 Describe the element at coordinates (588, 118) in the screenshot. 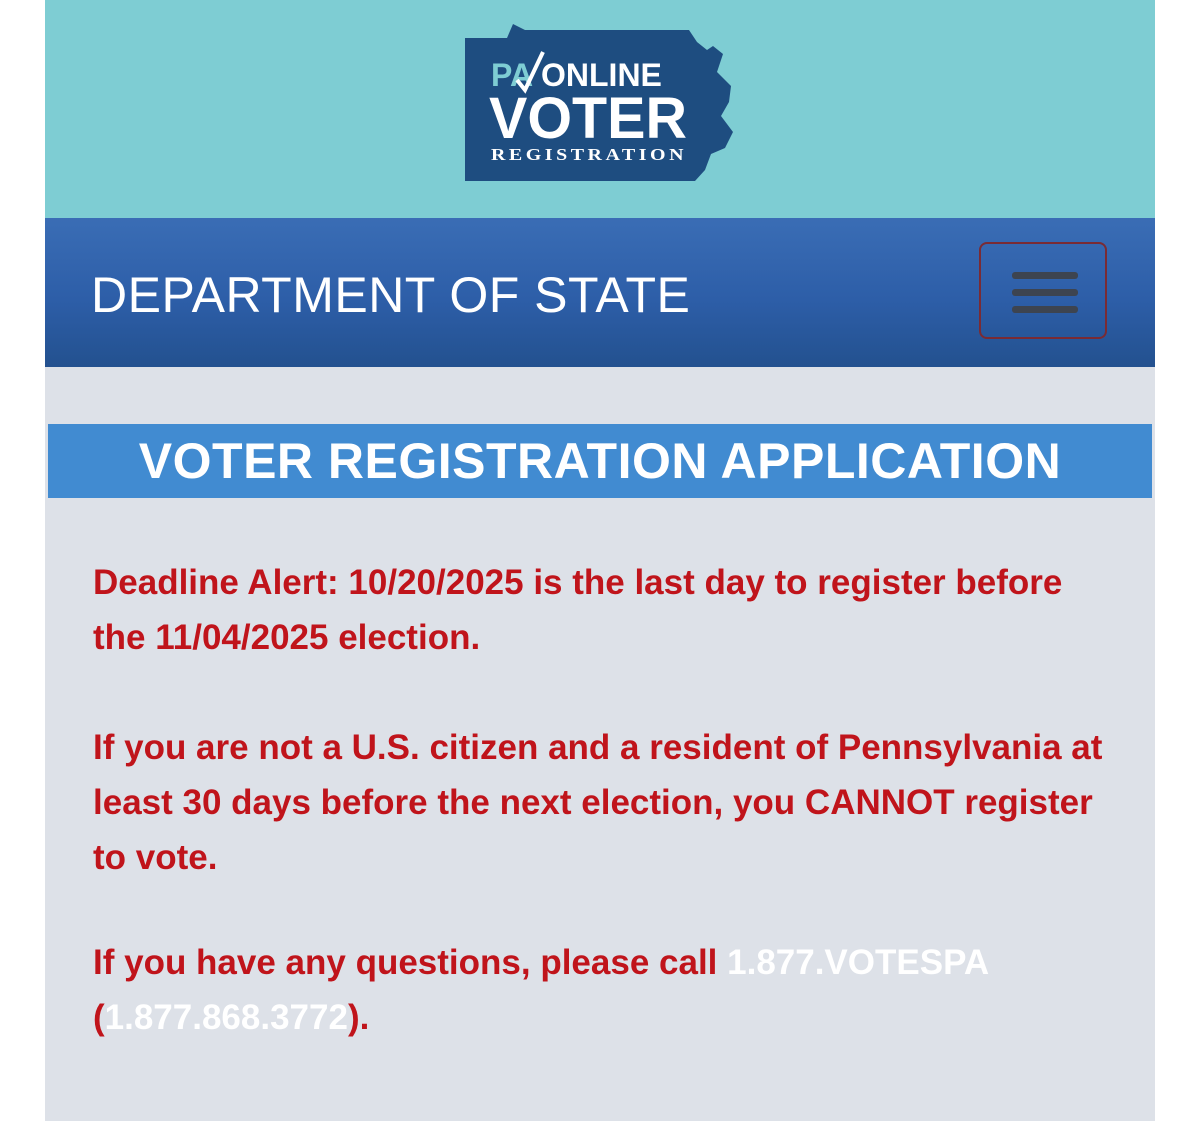

I see `logo-voter-text: VOTER` at that location.